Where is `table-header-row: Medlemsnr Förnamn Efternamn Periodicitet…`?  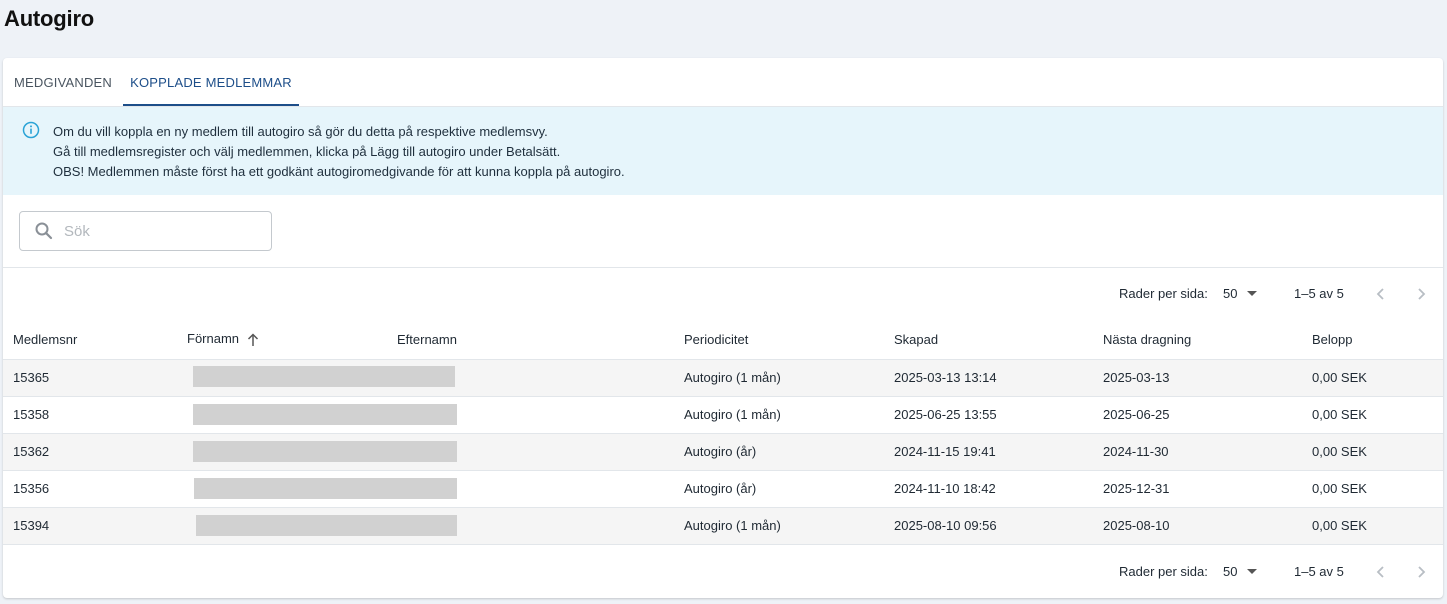 table-header-row: Medlemsnr Förnamn Efternamn Periodicitet… is located at coordinates (723, 340).